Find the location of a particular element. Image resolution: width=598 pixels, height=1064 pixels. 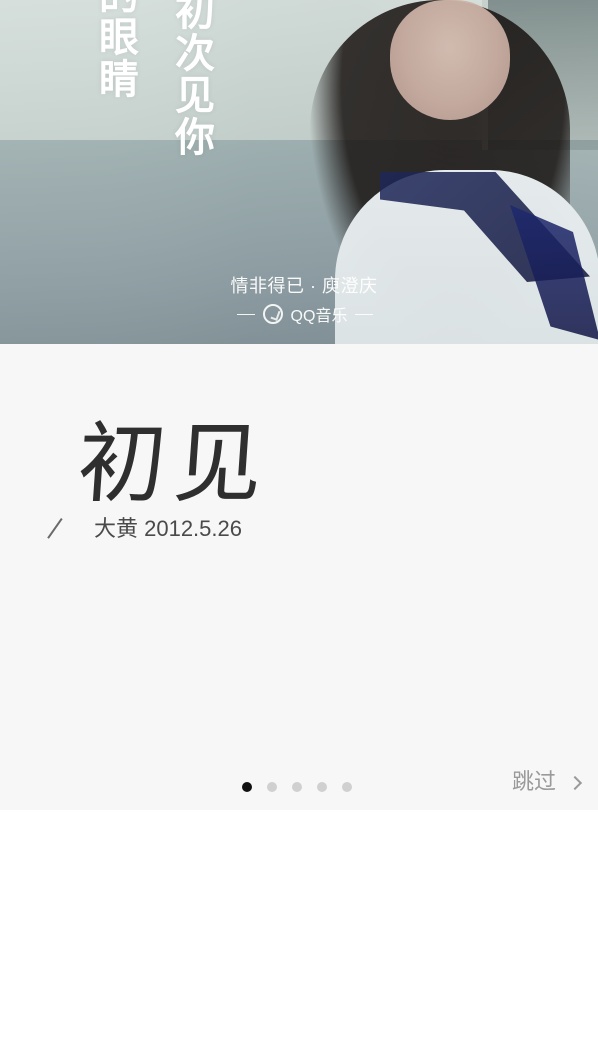

brand-right-dash is located at coordinates (364, 314).